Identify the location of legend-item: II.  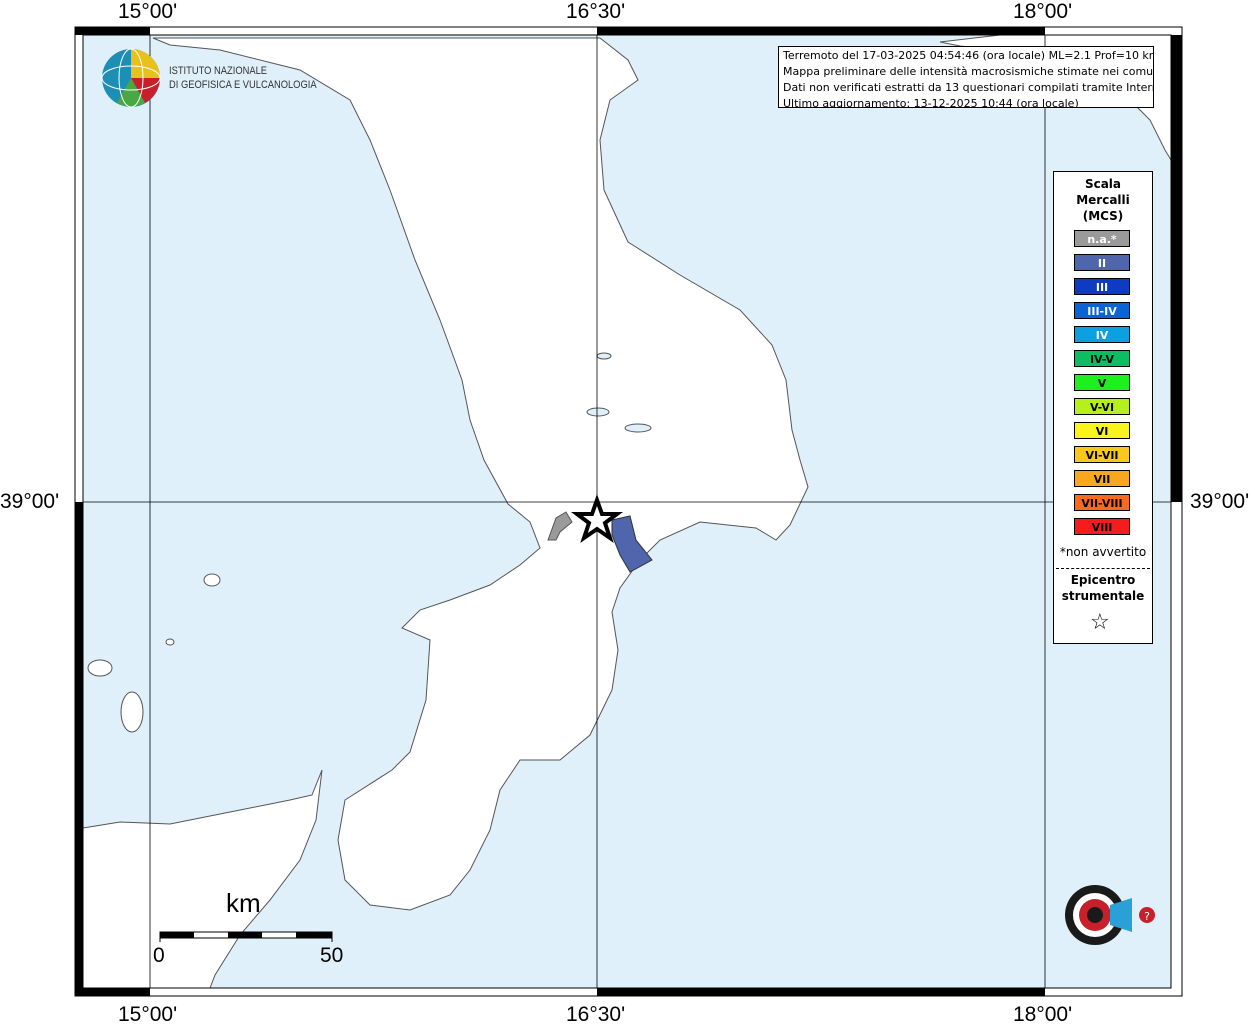
(1102, 262).